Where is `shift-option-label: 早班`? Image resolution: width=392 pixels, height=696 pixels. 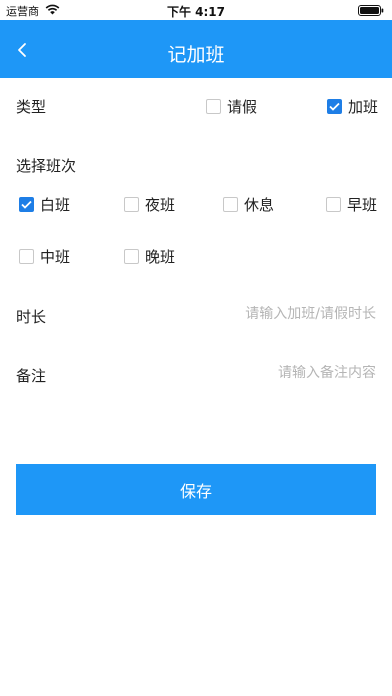 shift-option-label: 早班 is located at coordinates (362, 205).